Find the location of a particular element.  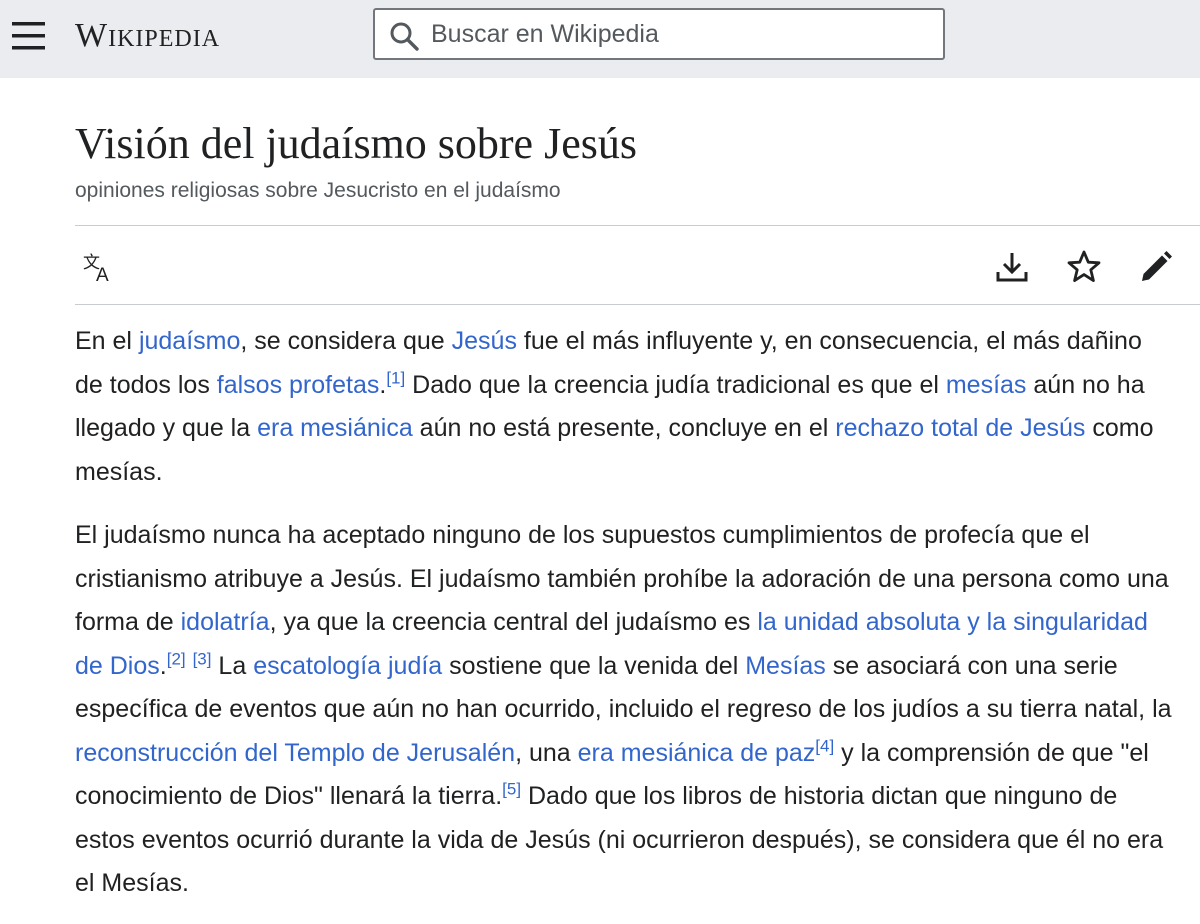

text: , se considera que is located at coordinates (346, 341).